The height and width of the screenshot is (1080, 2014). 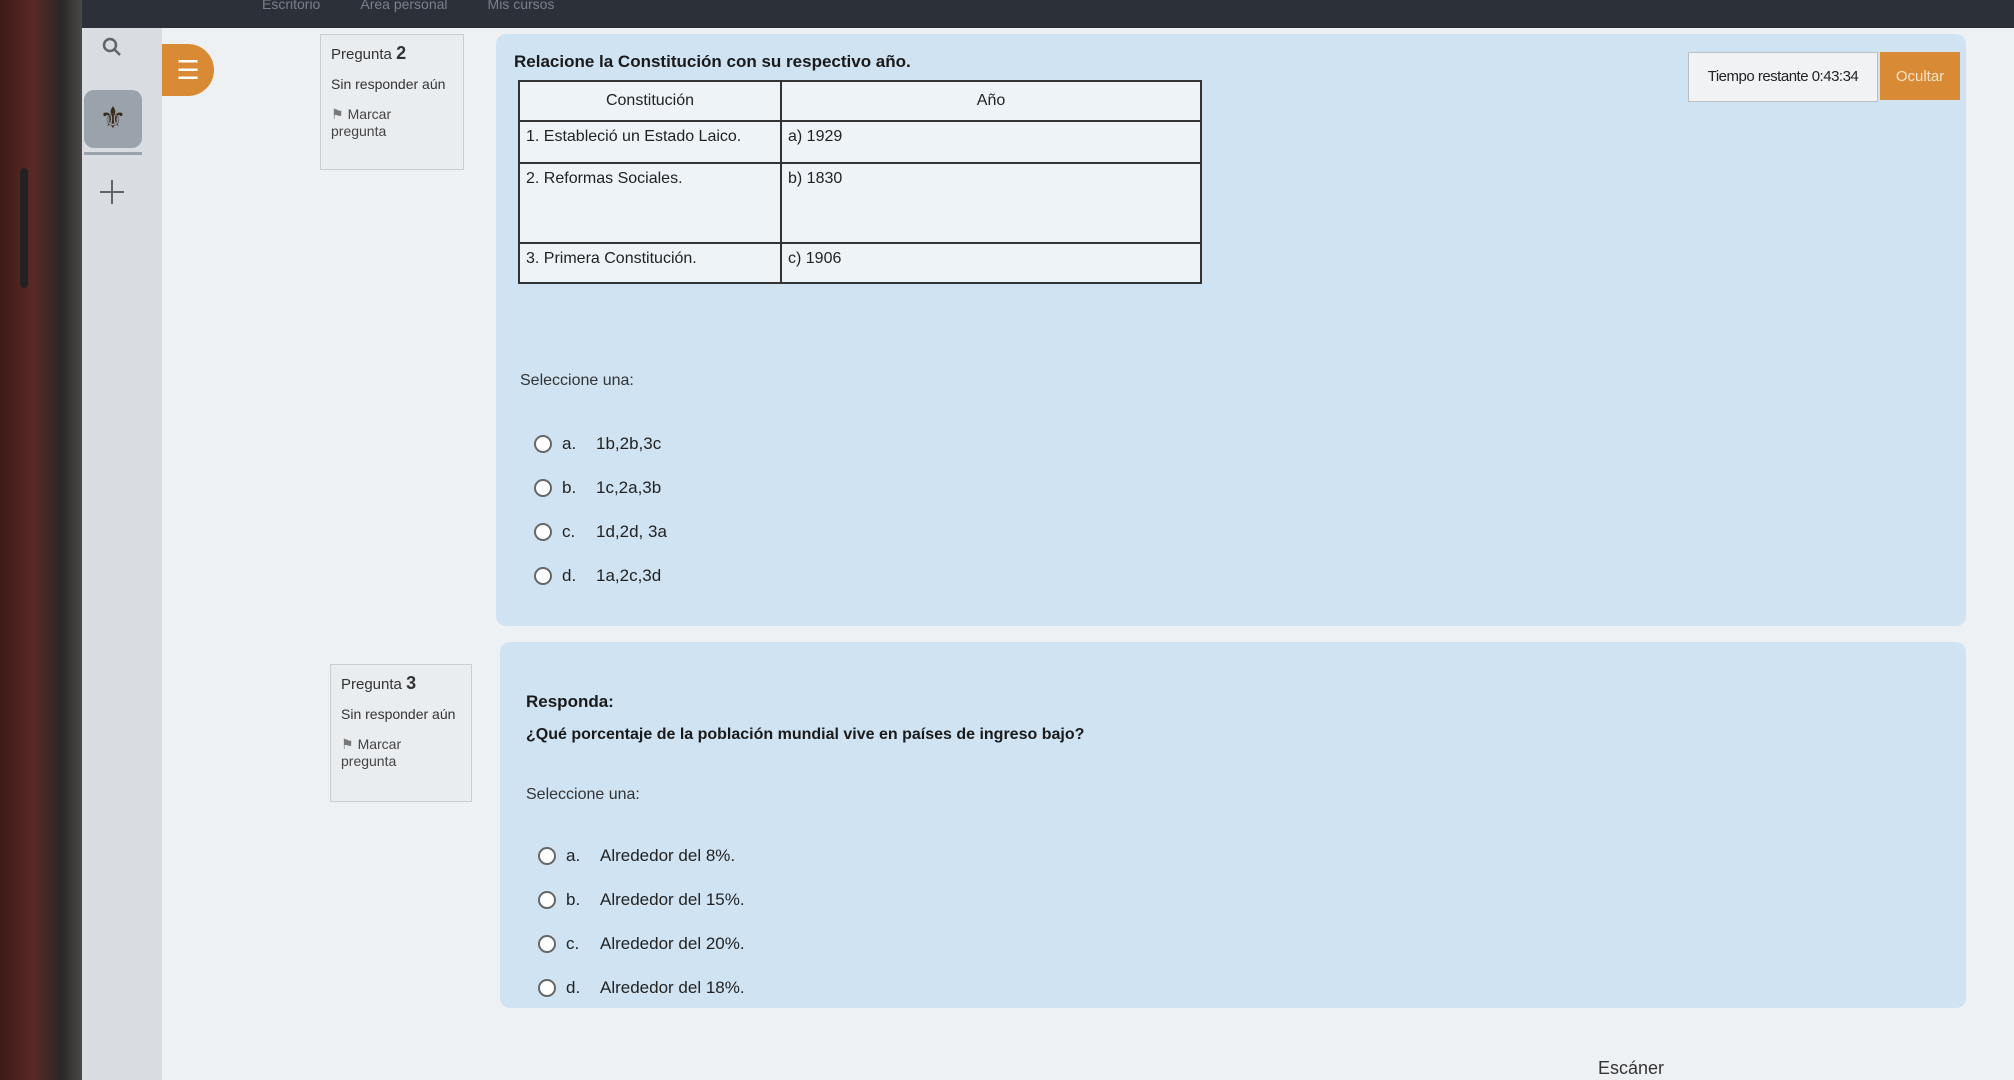 What do you see at coordinates (112, 195) in the screenshot?
I see `plus-icon` at bounding box center [112, 195].